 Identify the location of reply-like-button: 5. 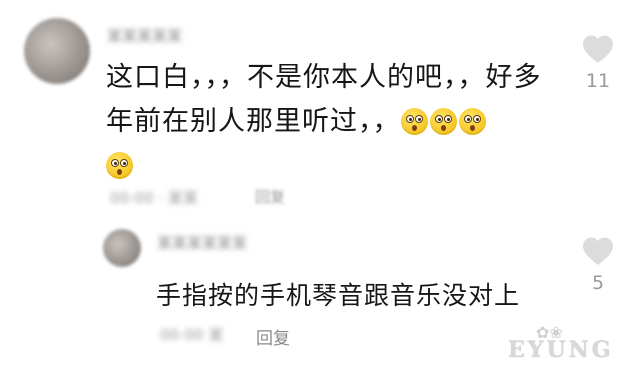
(598, 265).